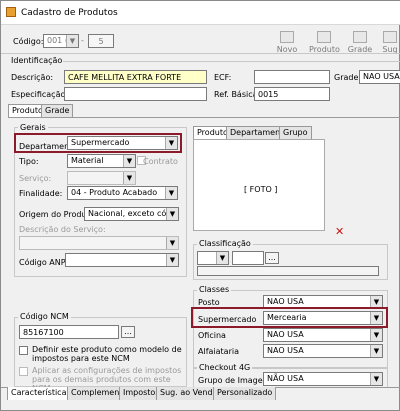 The height and width of the screenshot is (411, 400). I want to click on suggestion-icon, so click(390, 37).